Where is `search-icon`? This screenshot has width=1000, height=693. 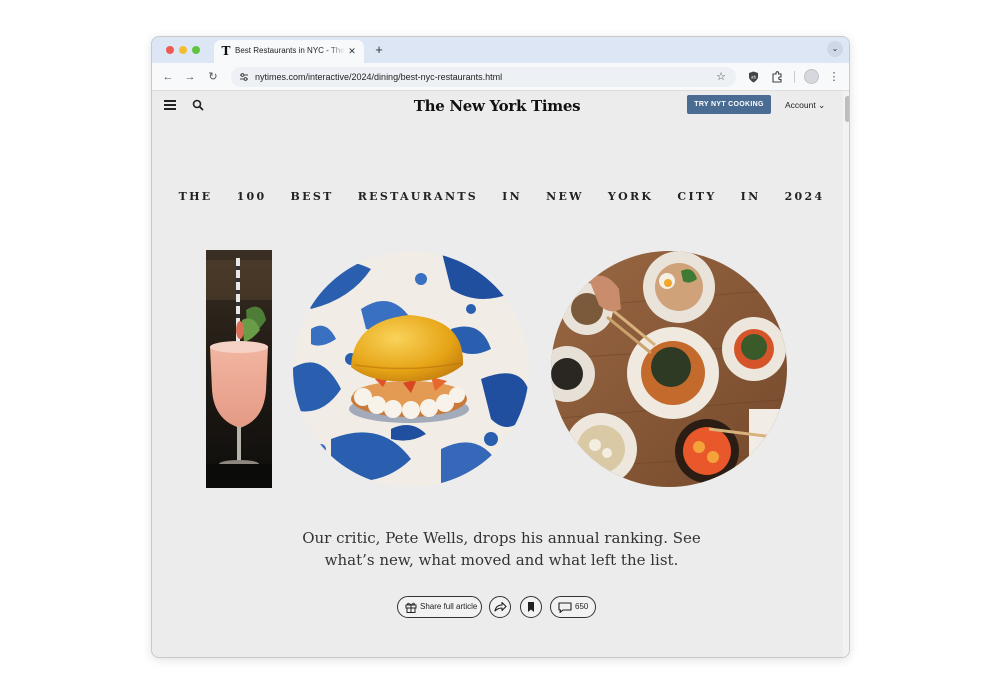
search-icon is located at coordinates (198, 105).